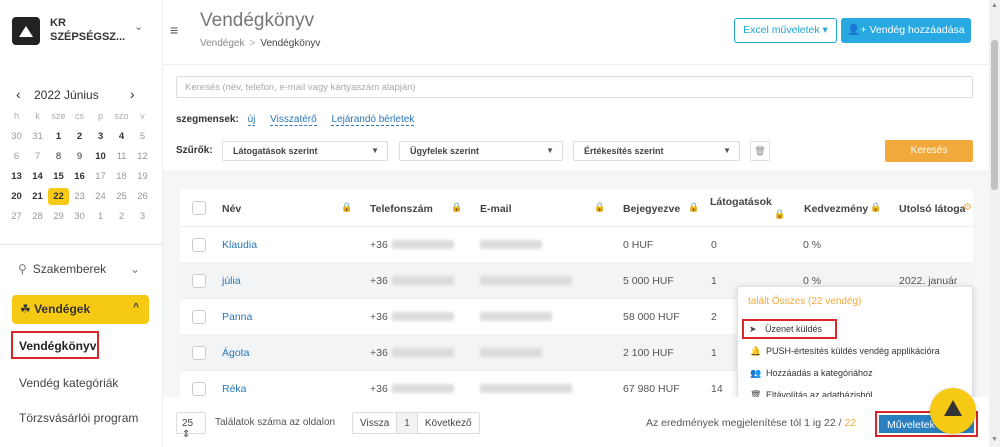  I want to click on calendar-day: 18, so click(121, 176).